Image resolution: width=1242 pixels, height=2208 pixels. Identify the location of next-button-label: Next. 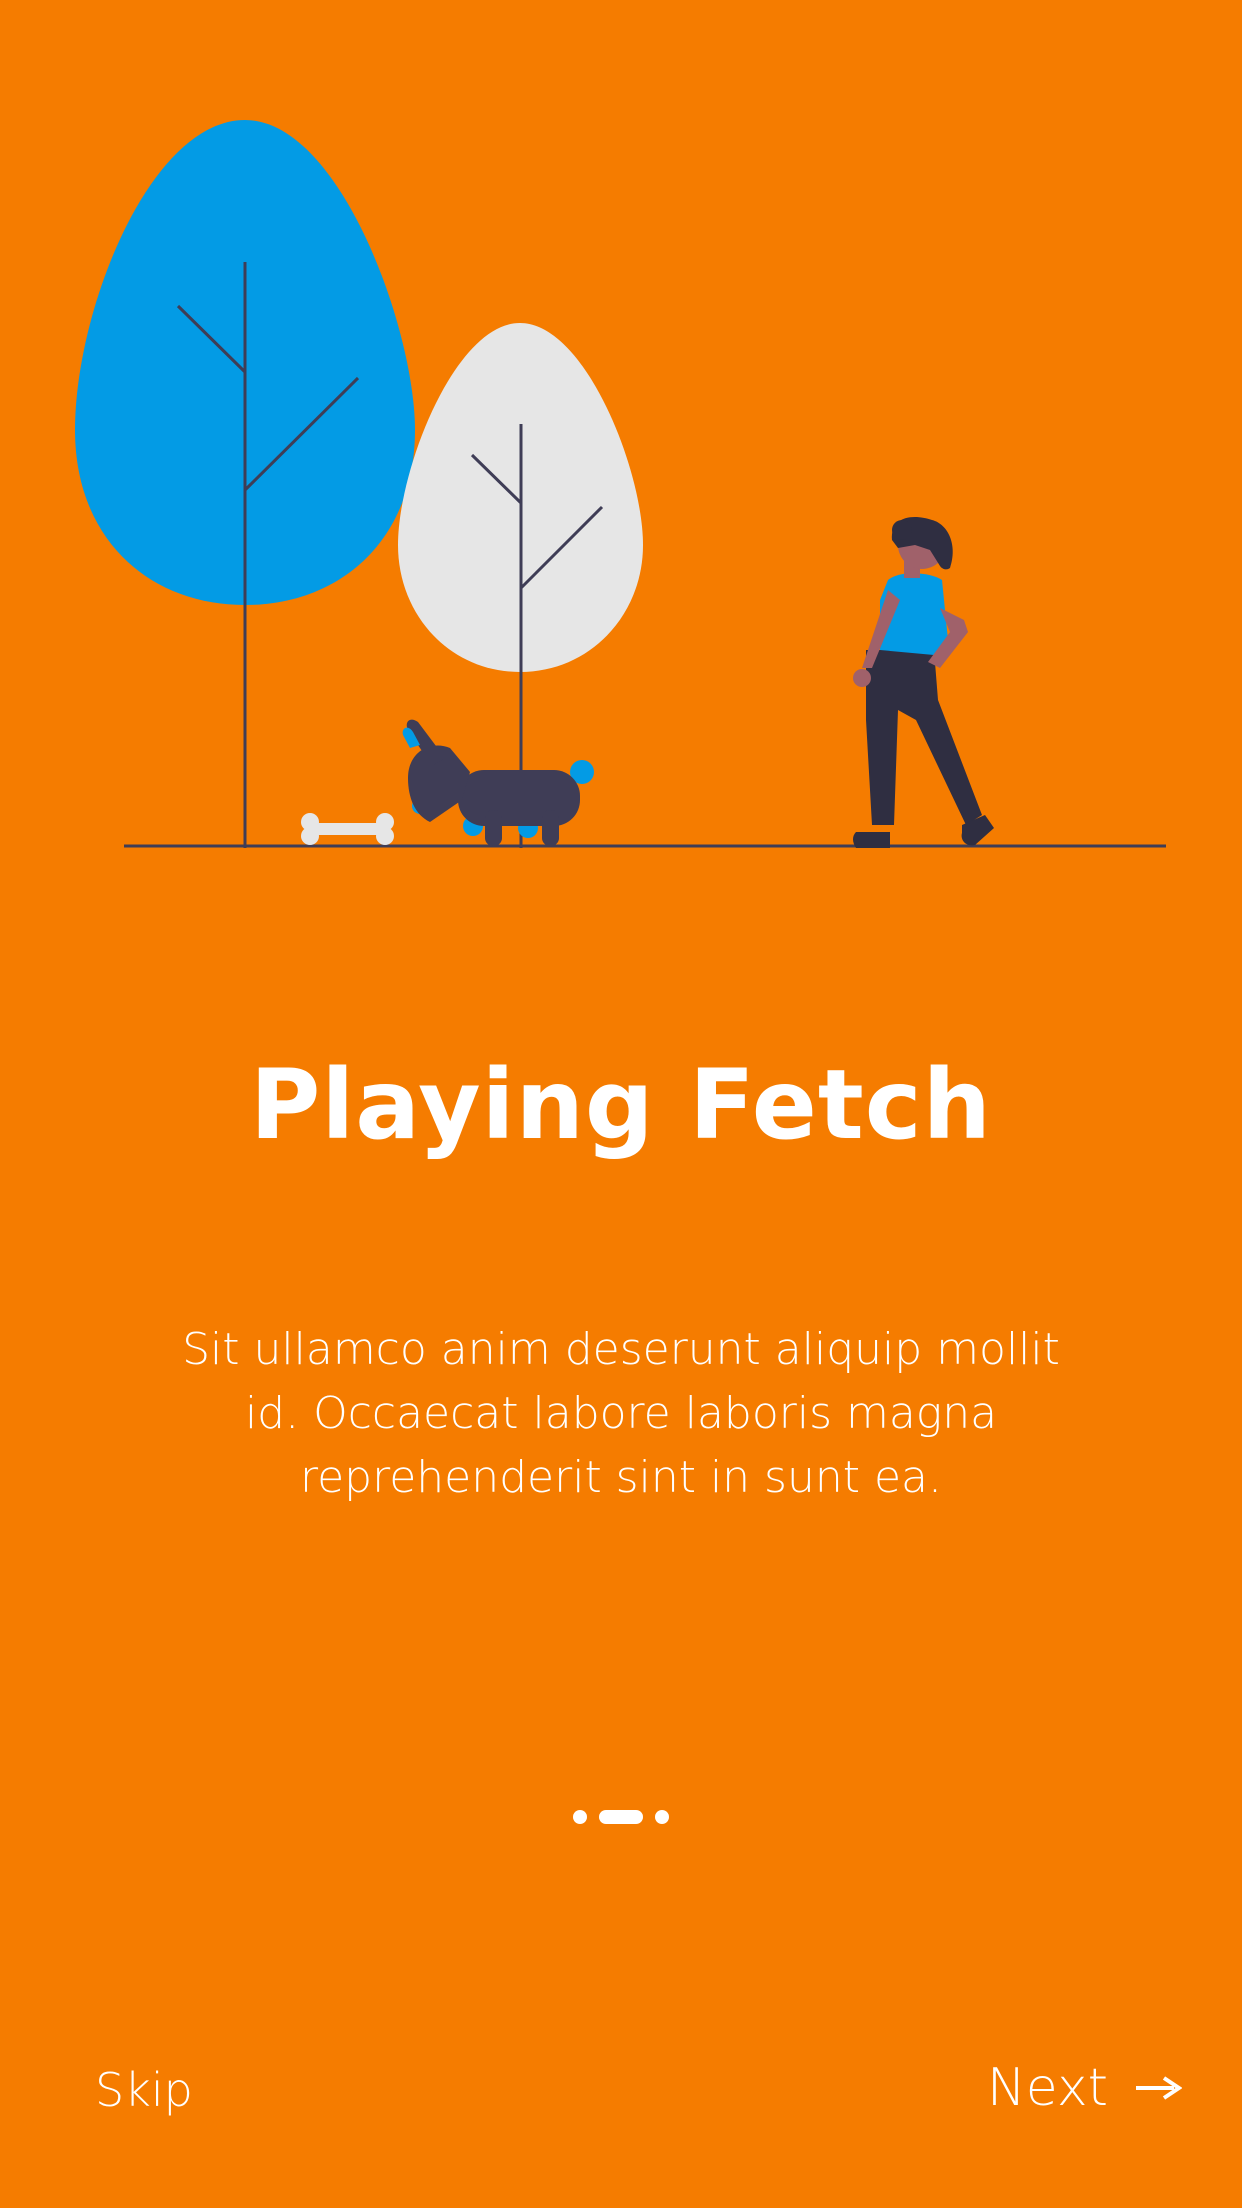
(1047, 2088).